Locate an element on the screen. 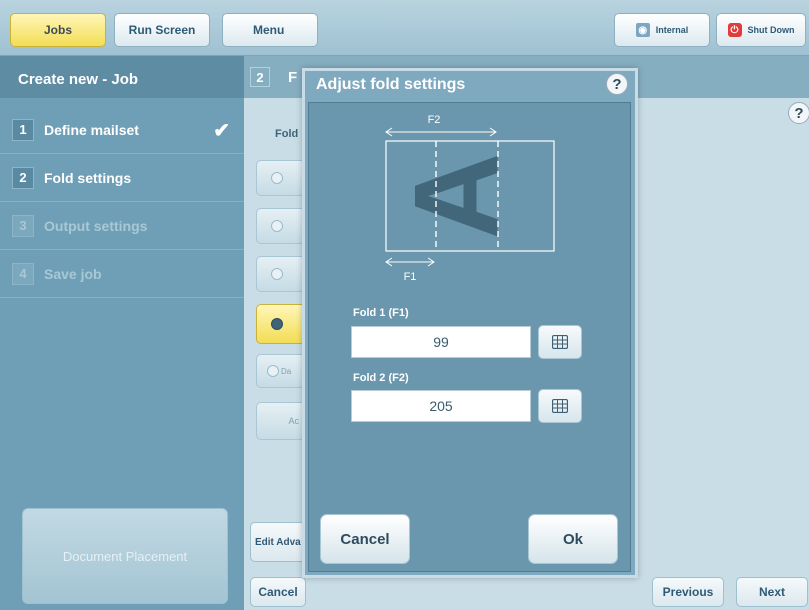 The image size is (809, 610). dialog-ok-button: Ok is located at coordinates (573, 539).